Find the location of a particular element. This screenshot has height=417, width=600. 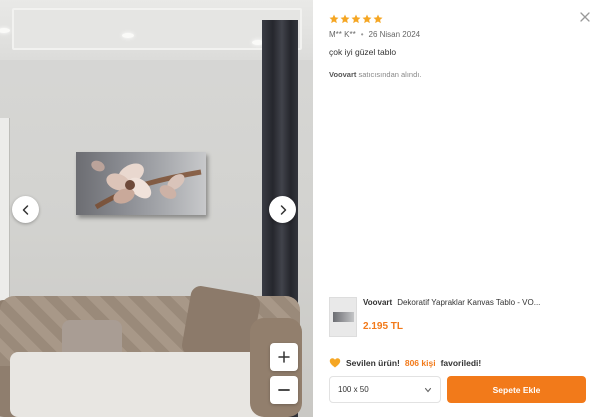

star-rating is located at coordinates (356, 19).